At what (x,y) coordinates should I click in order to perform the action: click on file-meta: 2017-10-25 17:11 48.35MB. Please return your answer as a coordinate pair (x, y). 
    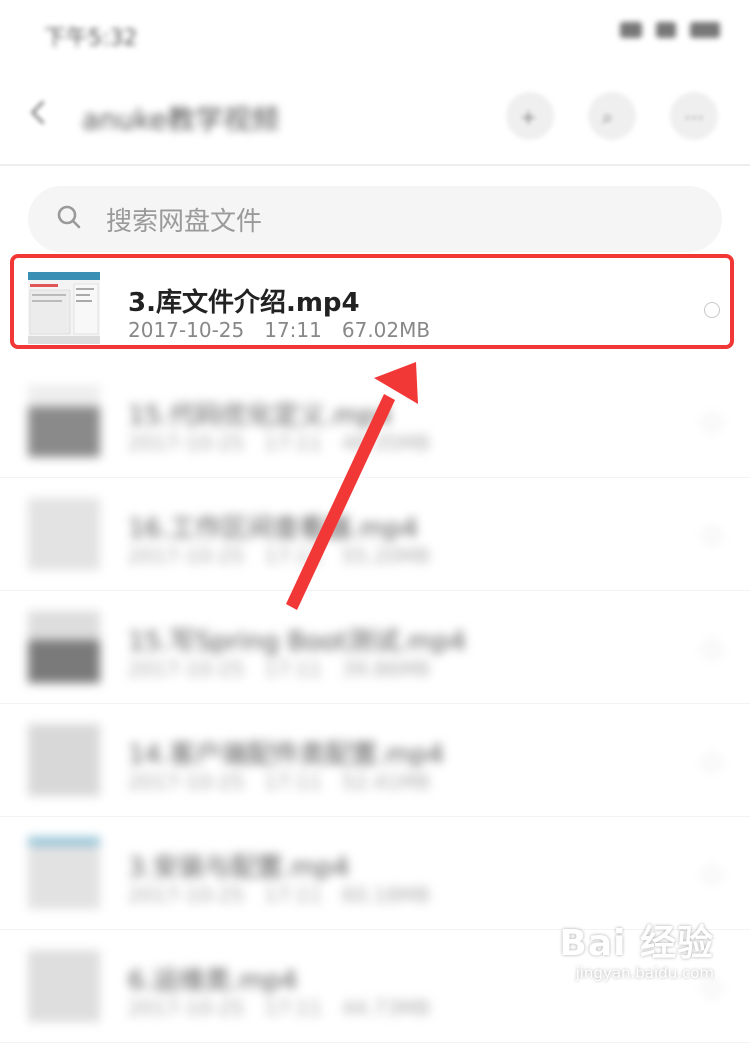
    Looking at the image, I should click on (289, 443).